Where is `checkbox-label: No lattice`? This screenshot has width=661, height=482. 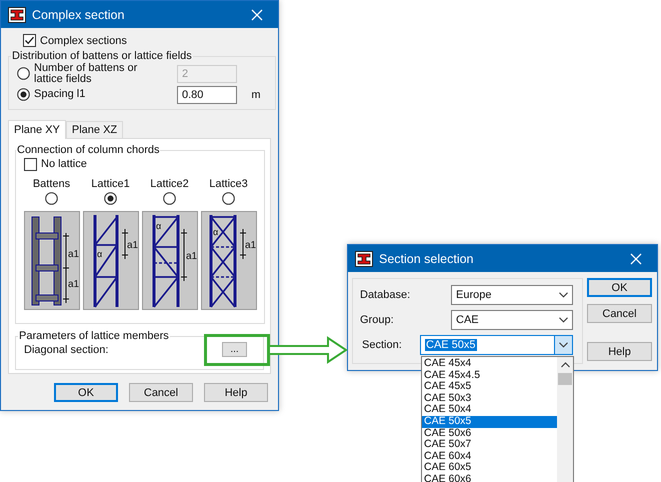 checkbox-label: No lattice is located at coordinates (64, 164).